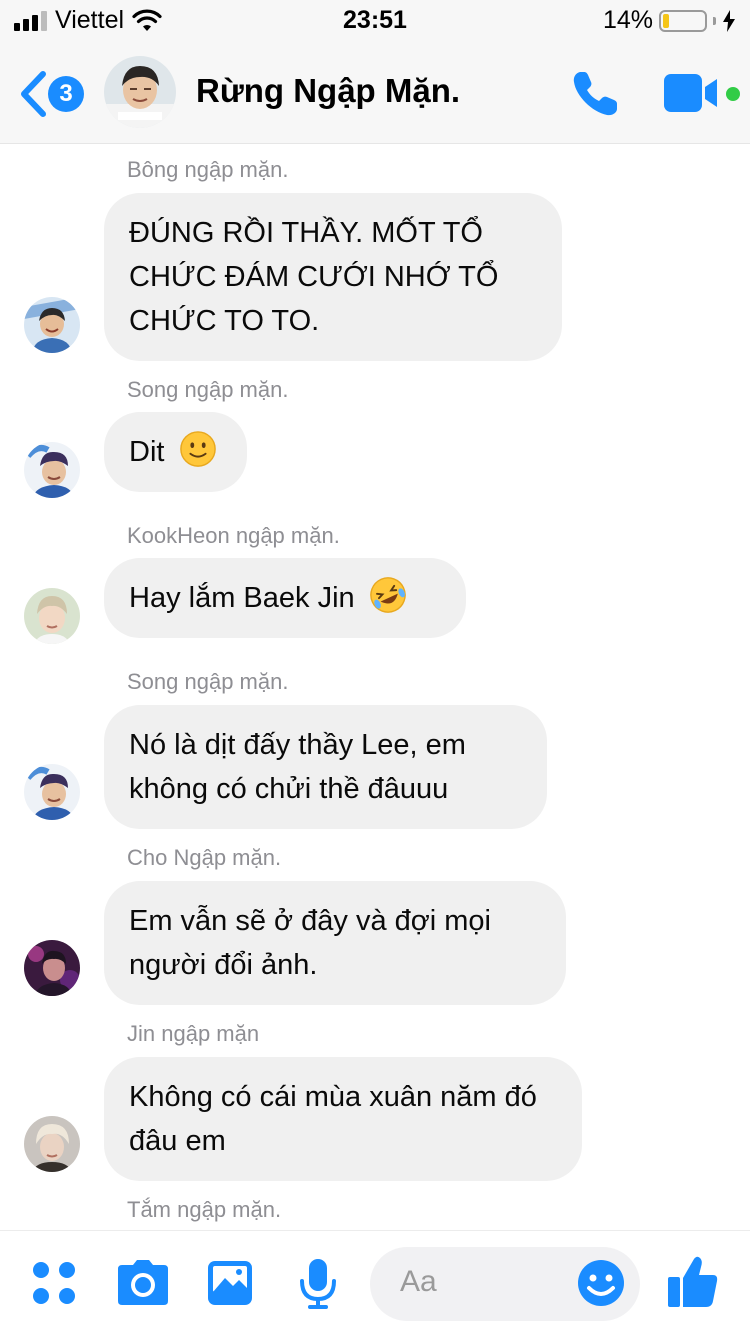 Image resolution: width=750 pixels, height=1334 pixels. Describe the element at coordinates (733, 94) in the screenshot. I see `online-status-dot` at that location.